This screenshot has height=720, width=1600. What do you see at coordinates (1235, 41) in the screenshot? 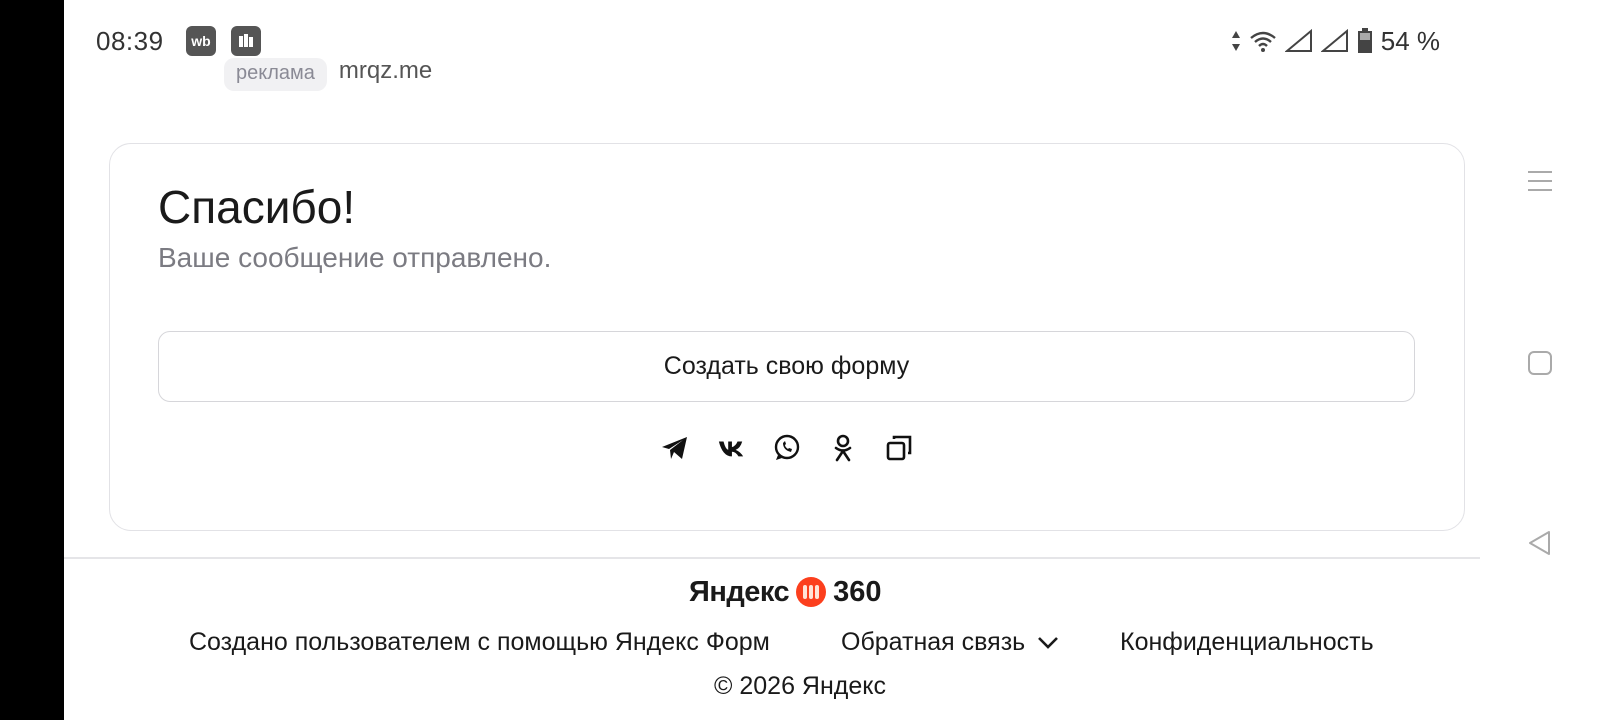
I see `data-arrows-icon` at bounding box center [1235, 41].